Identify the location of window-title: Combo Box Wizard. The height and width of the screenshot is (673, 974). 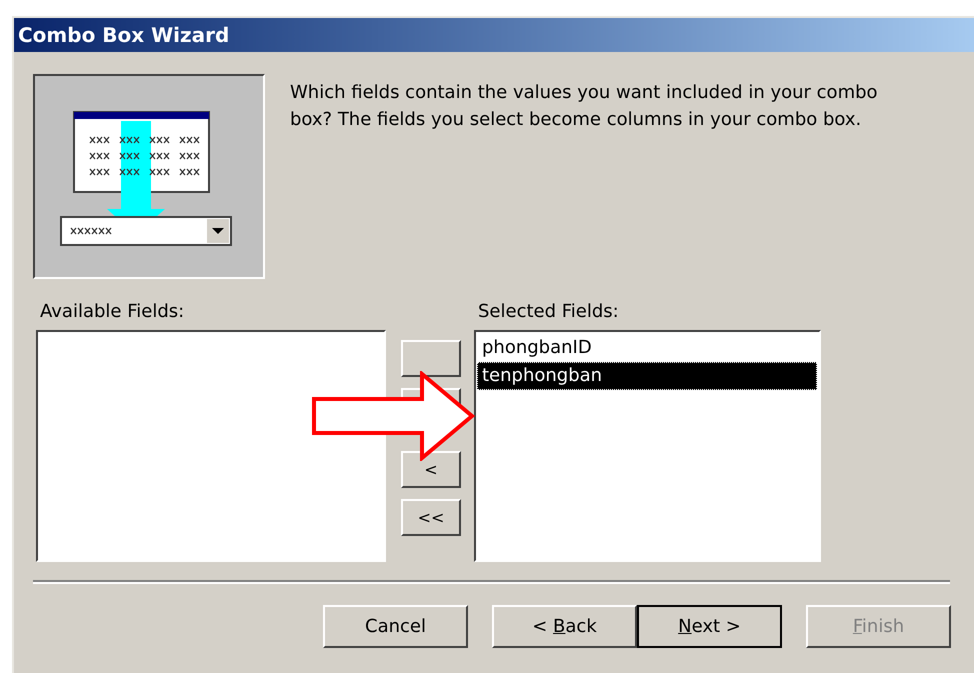
(494, 35).